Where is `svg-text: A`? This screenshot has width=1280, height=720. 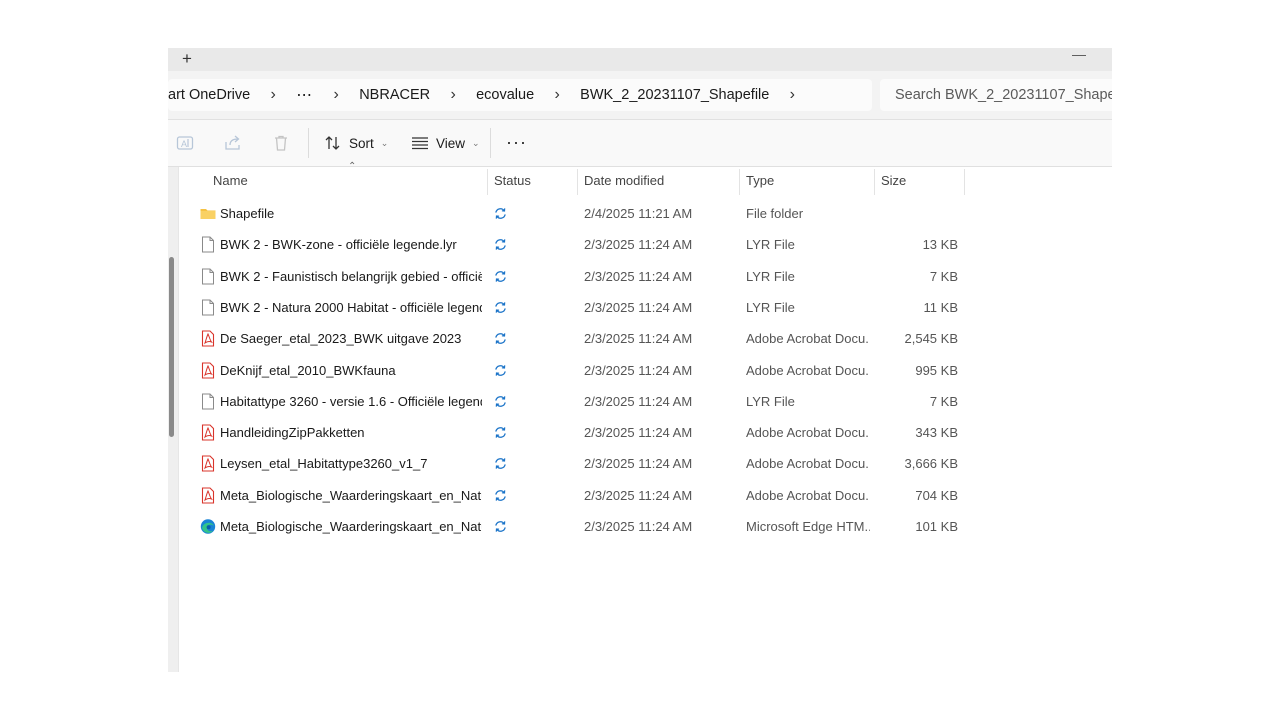 svg-text: A is located at coordinates (184, 144).